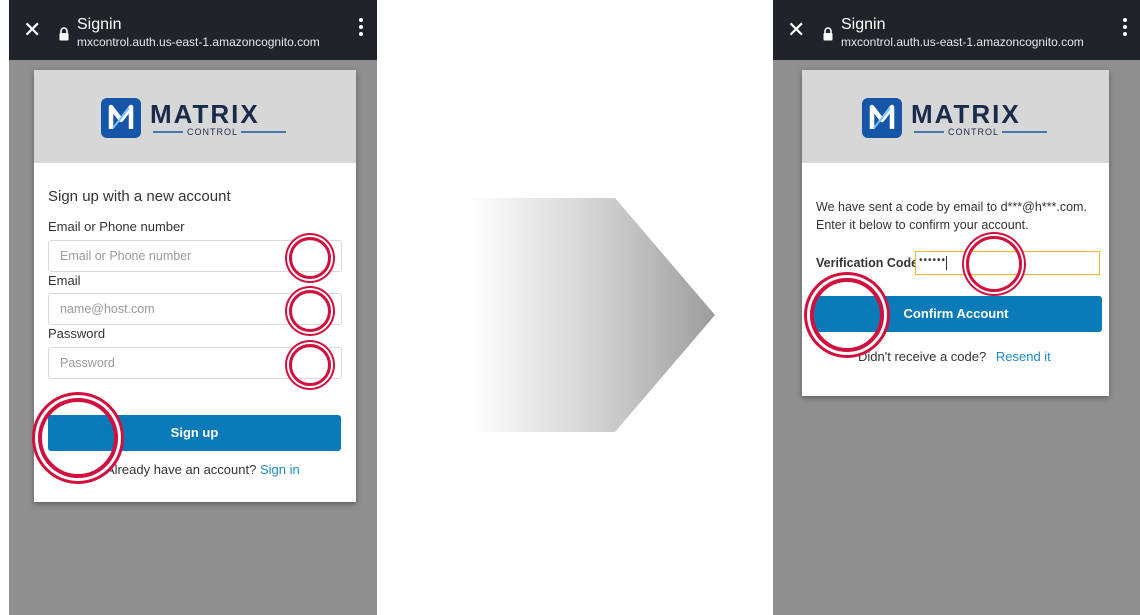 The width and height of the screenshot is (1140, 615). I want to click on tap-highlight-verification-code, so click(994, 264).